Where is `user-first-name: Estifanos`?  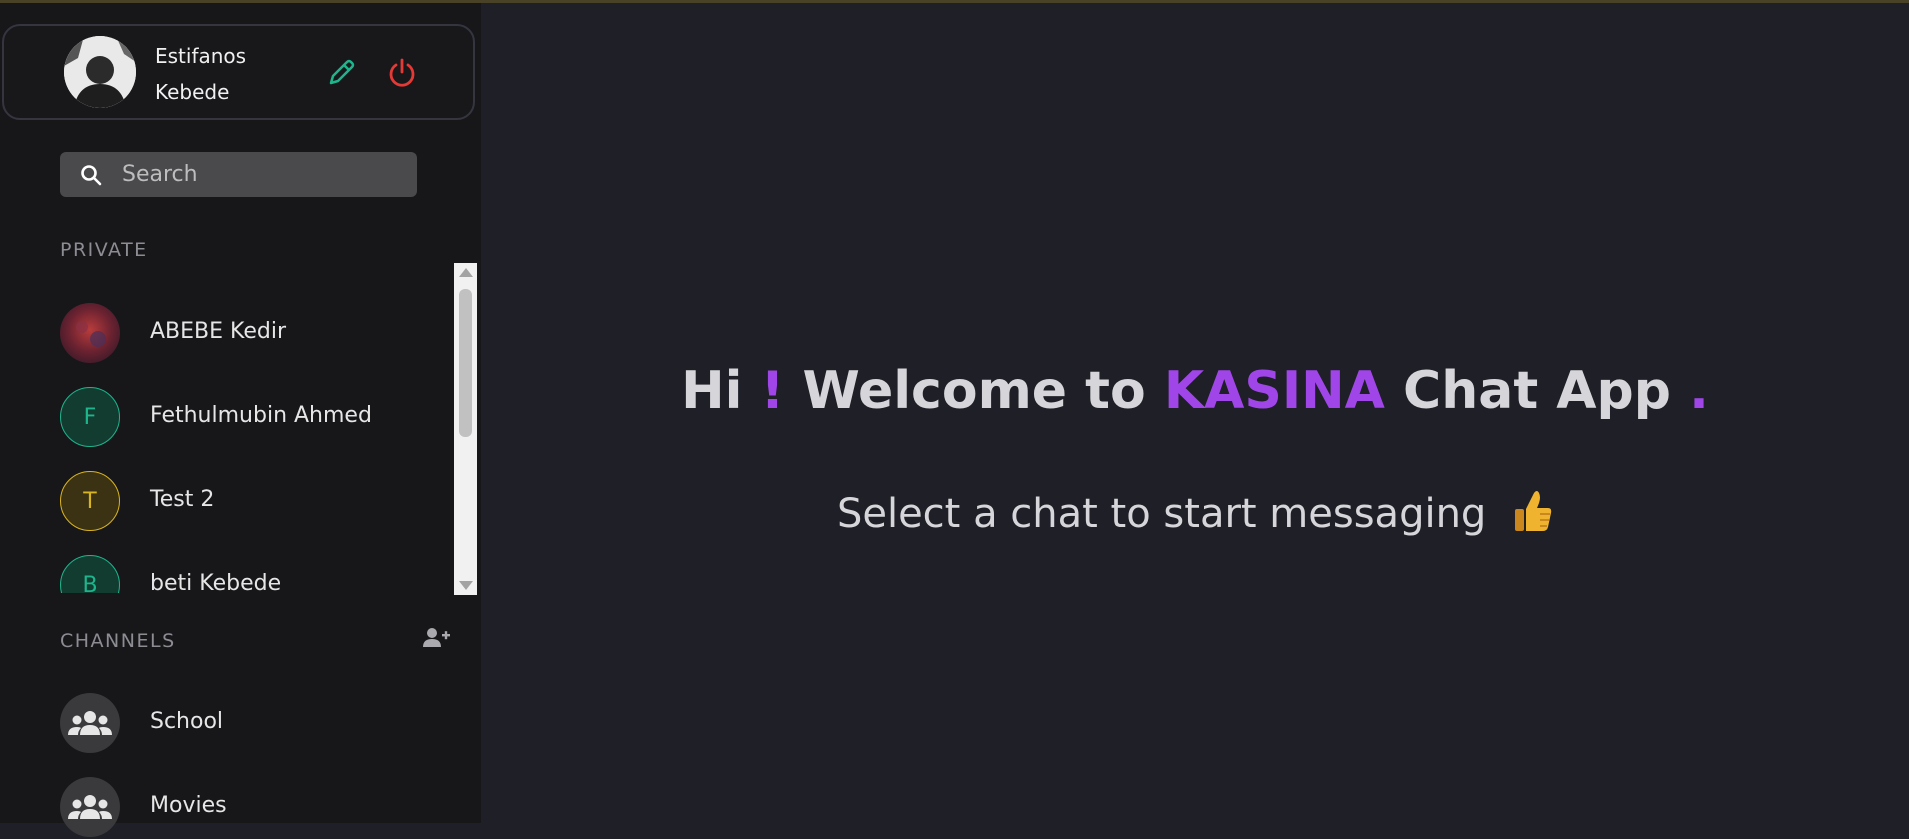
user-first-name: Estifanos is located at coordinates (201, 56).